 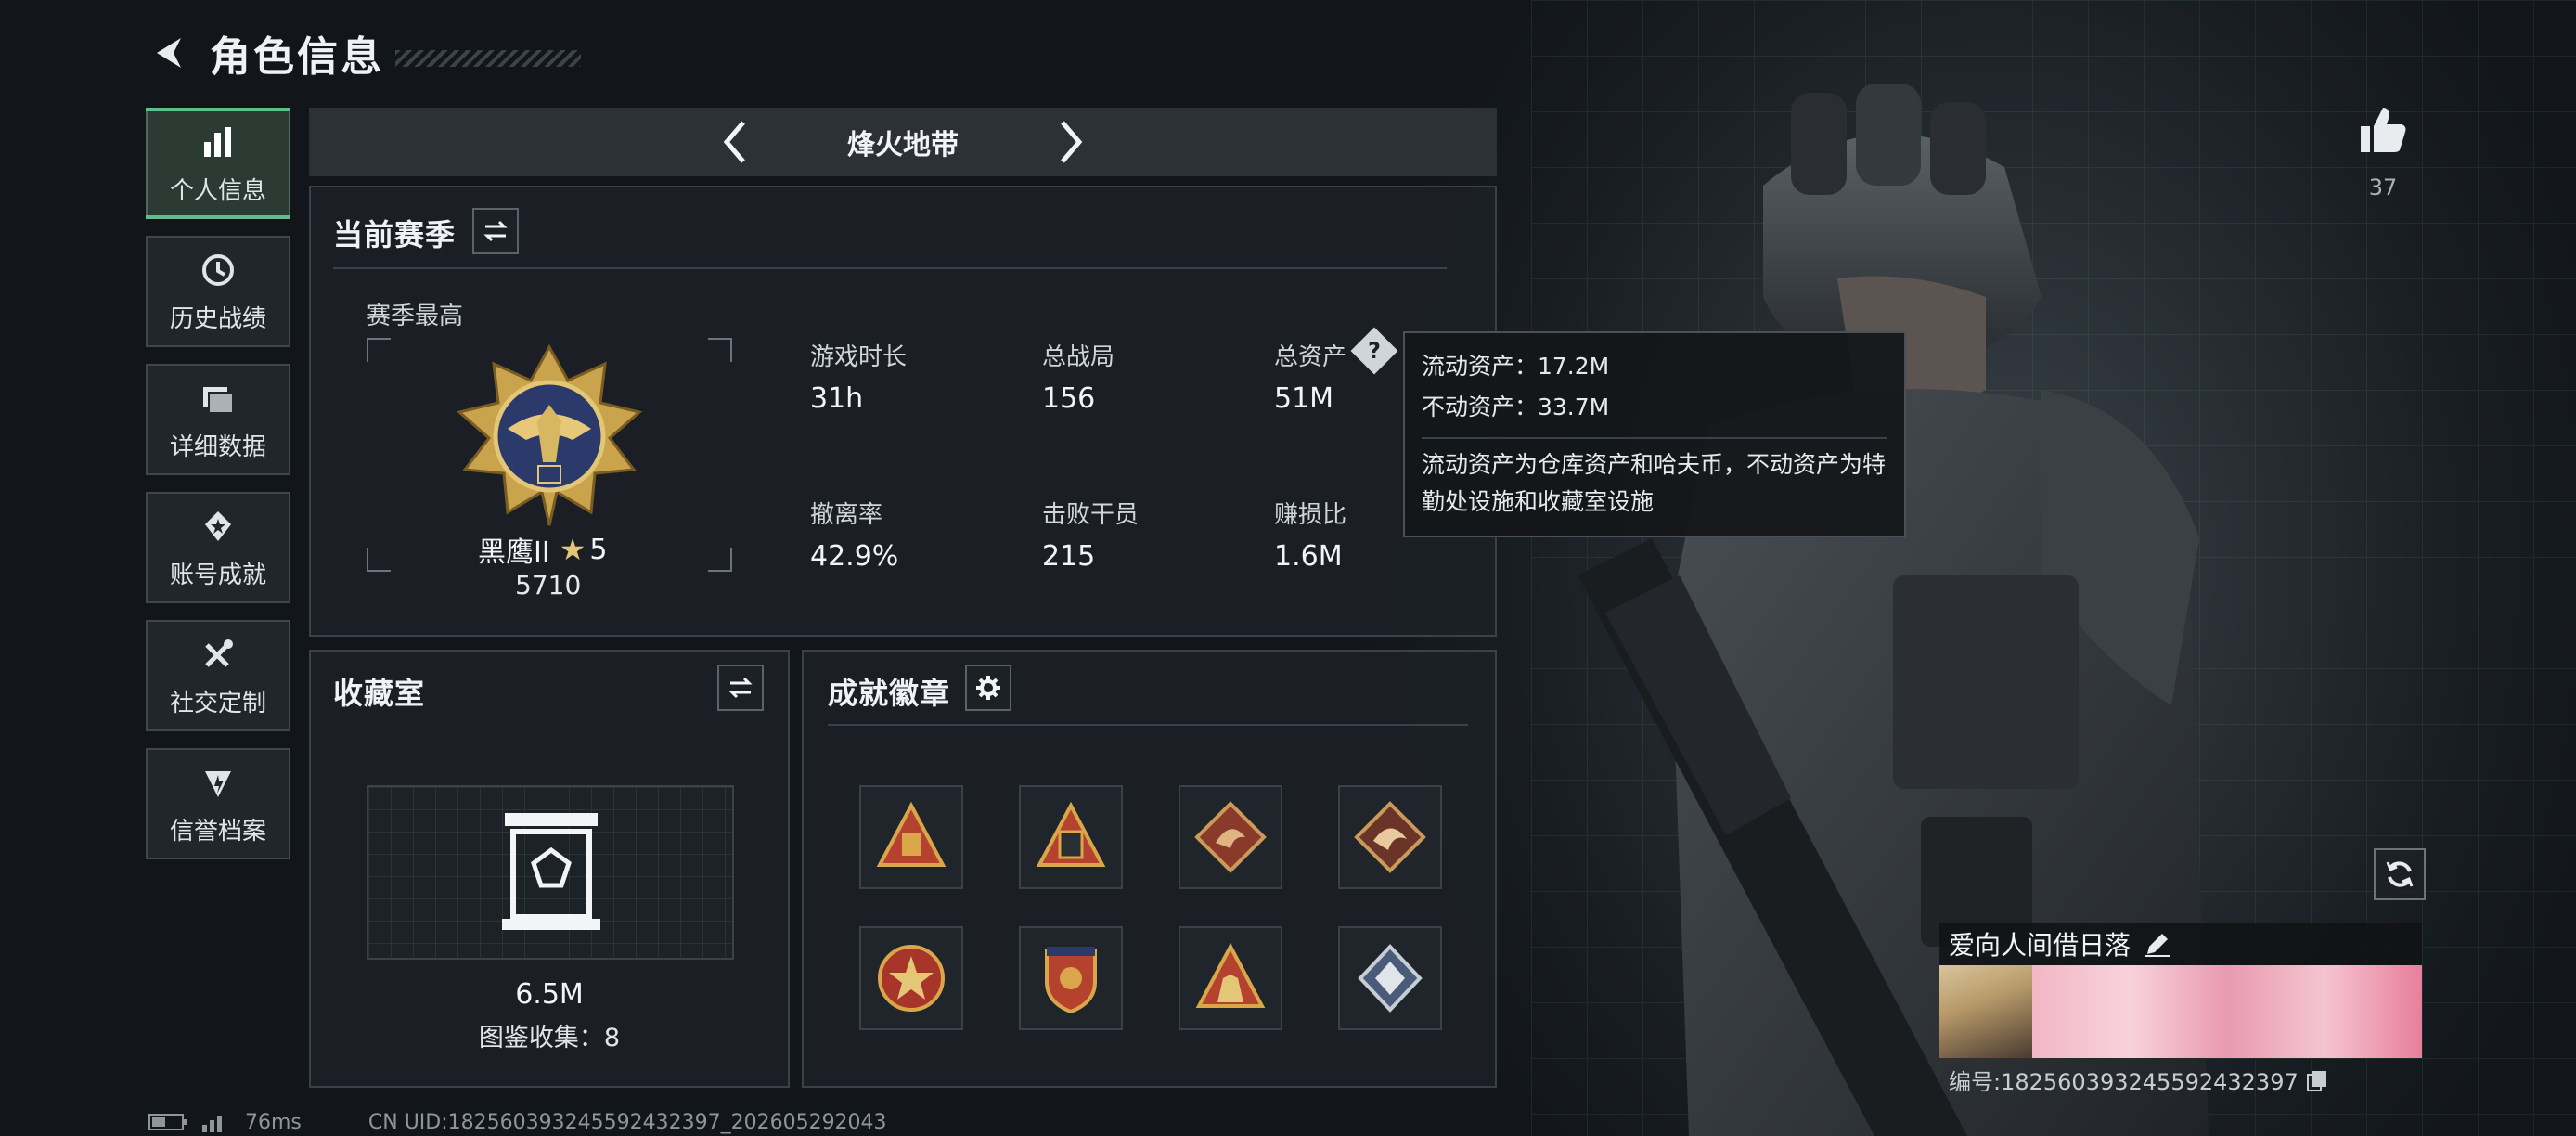 I want to click on history-icon, so click(x=218, y=270).